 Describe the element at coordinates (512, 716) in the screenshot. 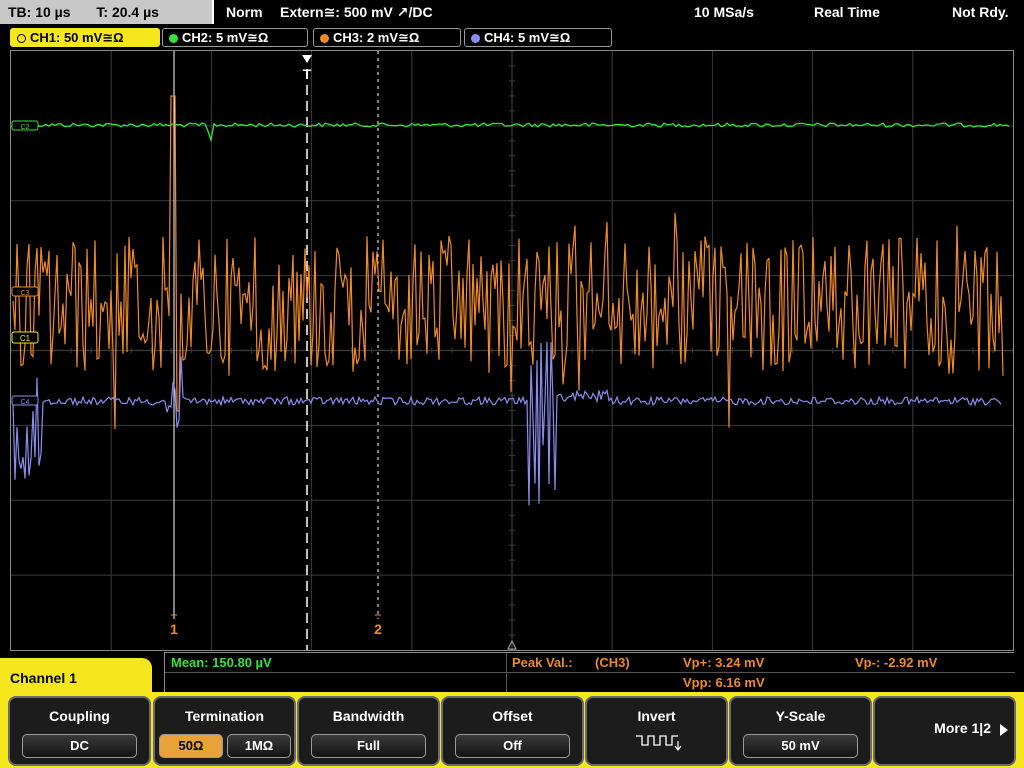

I see `offset-title: Offset` at that location.